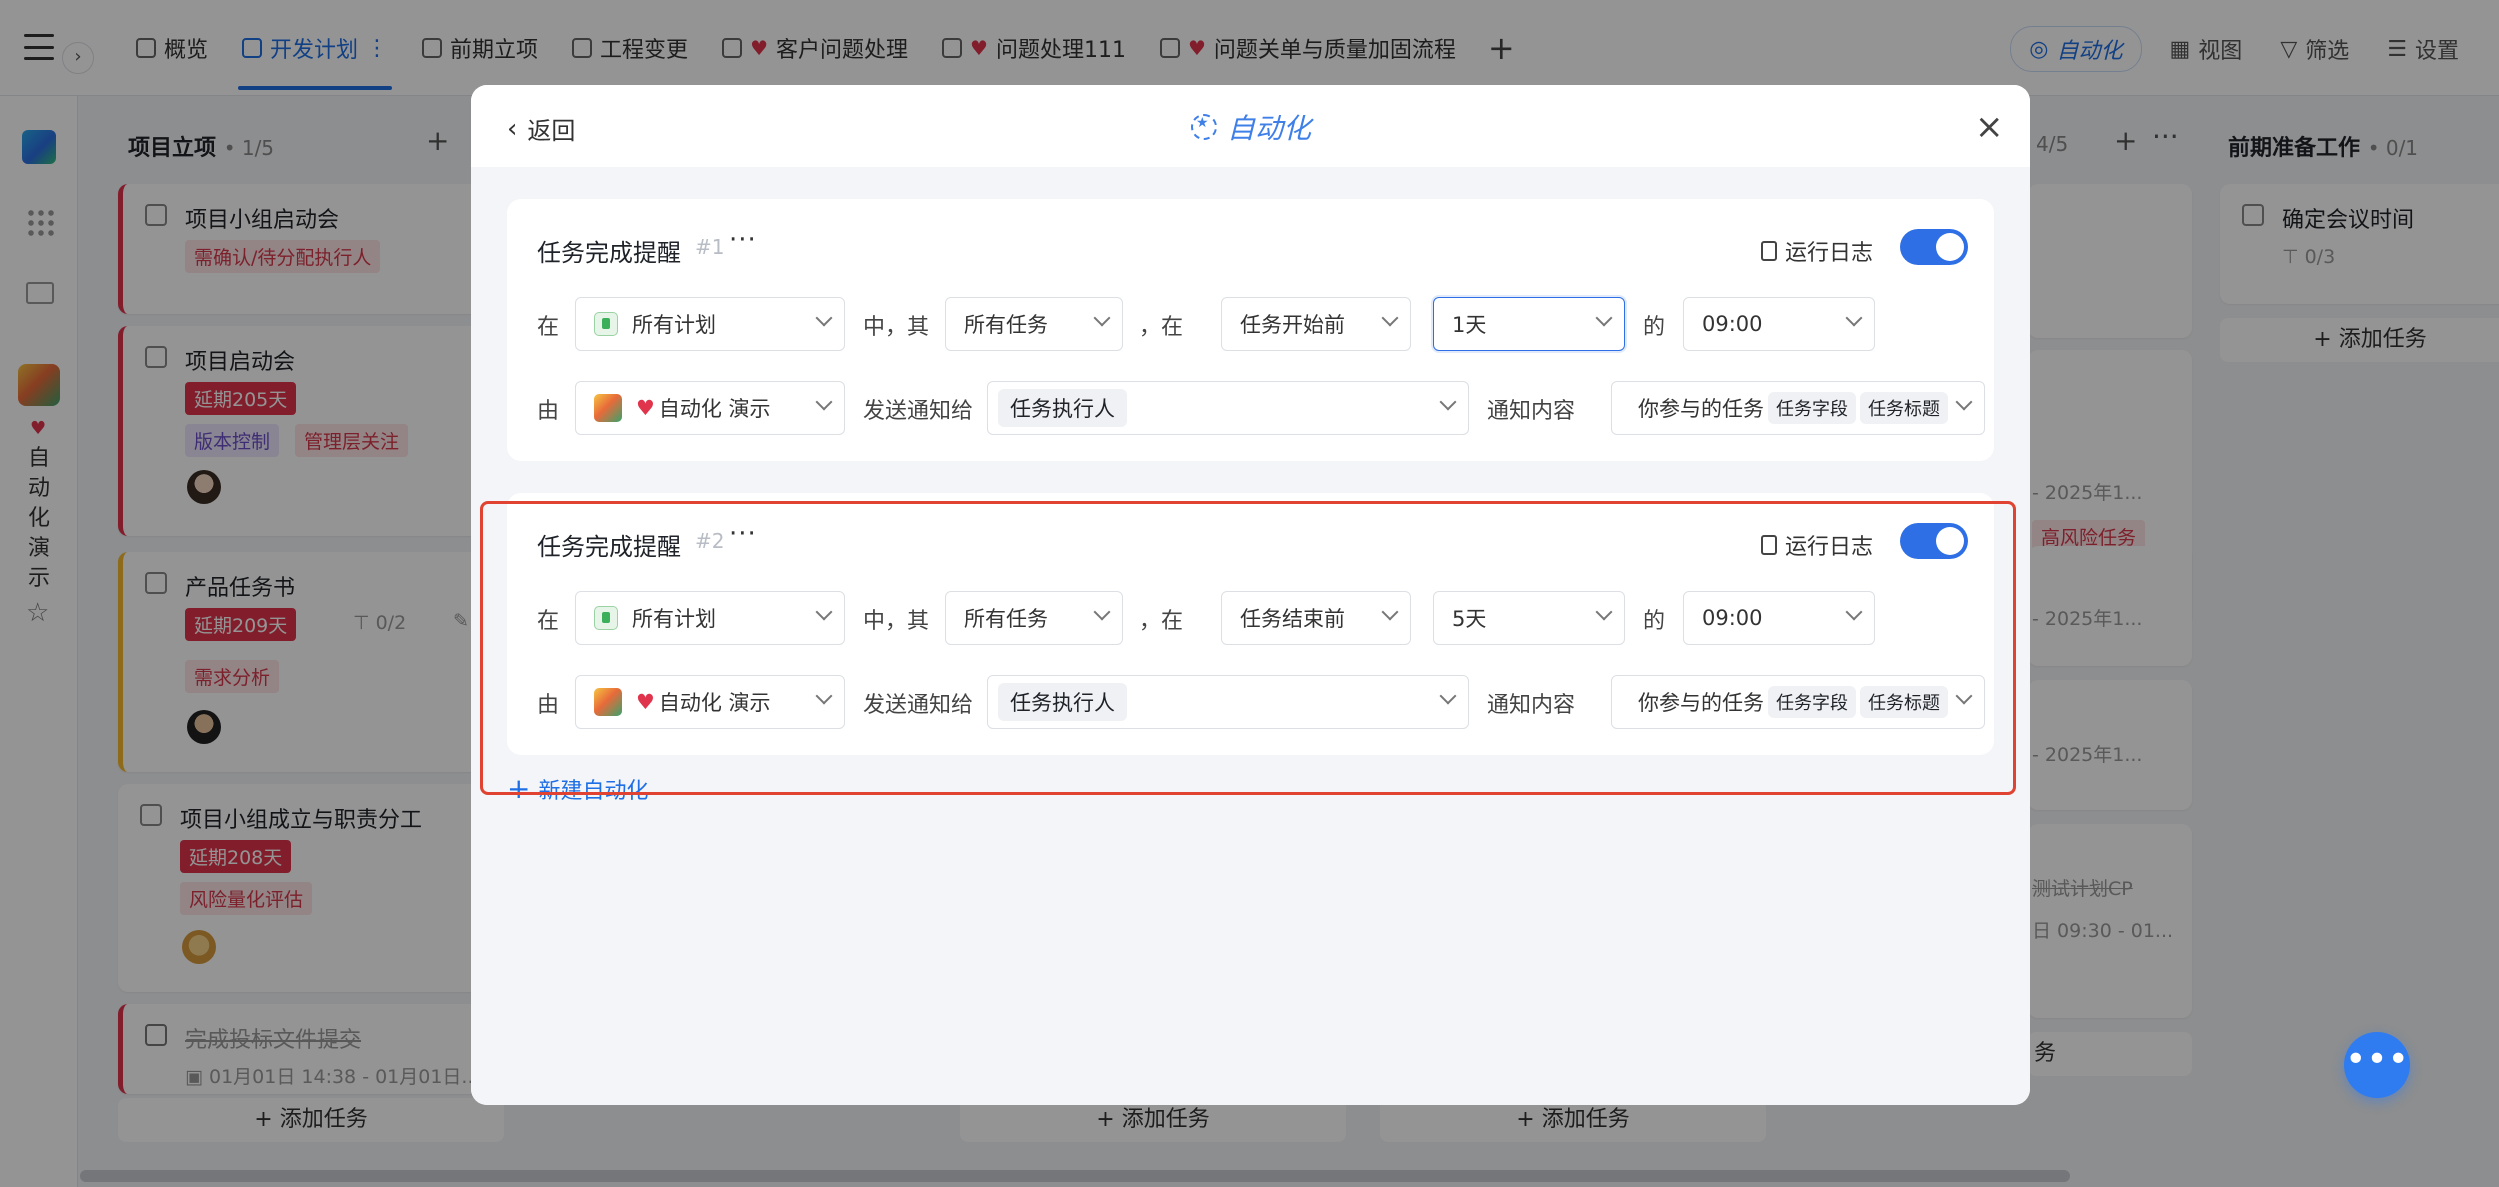 This screenshot has height=1187, width=2499. Describe the element at coordinates (1316, 324) in the screenshot. I see `trigger-select: 任务开始前` at that location.